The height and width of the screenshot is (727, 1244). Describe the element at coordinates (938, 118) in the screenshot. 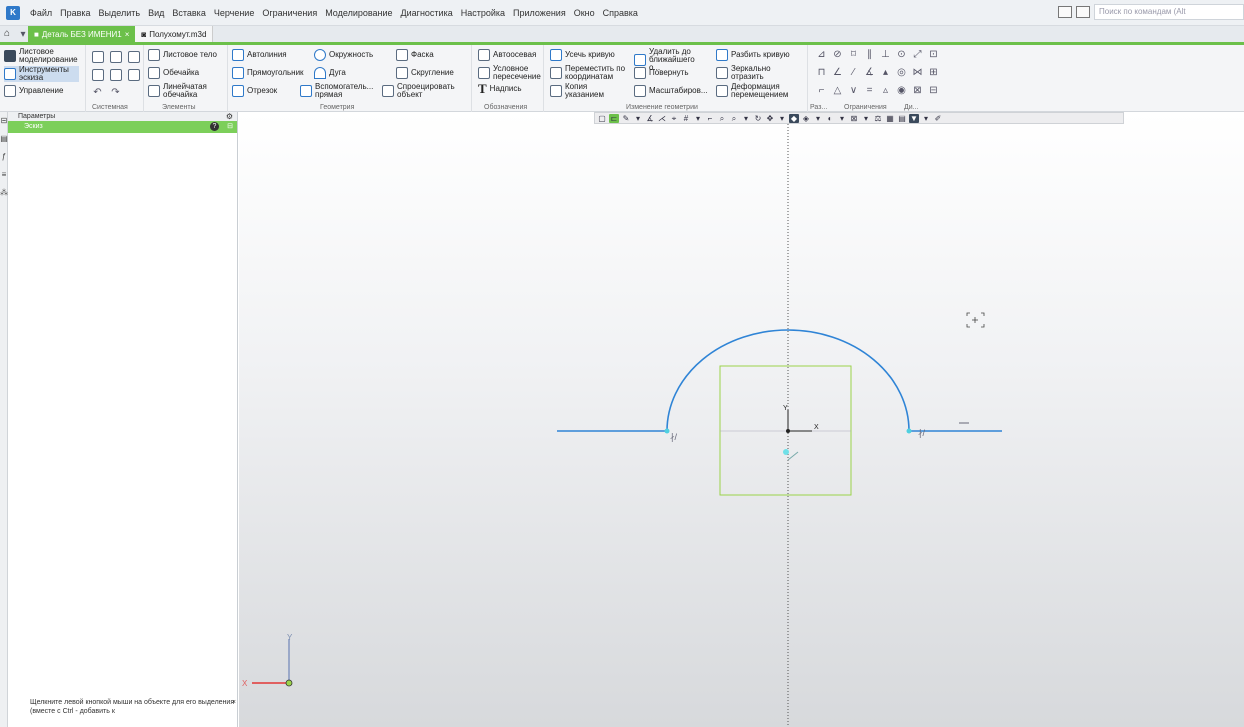

I see `brush-icon: ✐` at that location.